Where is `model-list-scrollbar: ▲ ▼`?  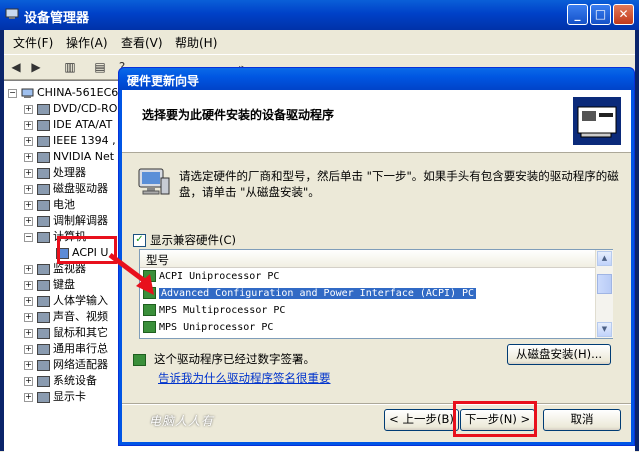 model-list-scrollbar: ▲ ▼ is located at coordinates (604, 294).